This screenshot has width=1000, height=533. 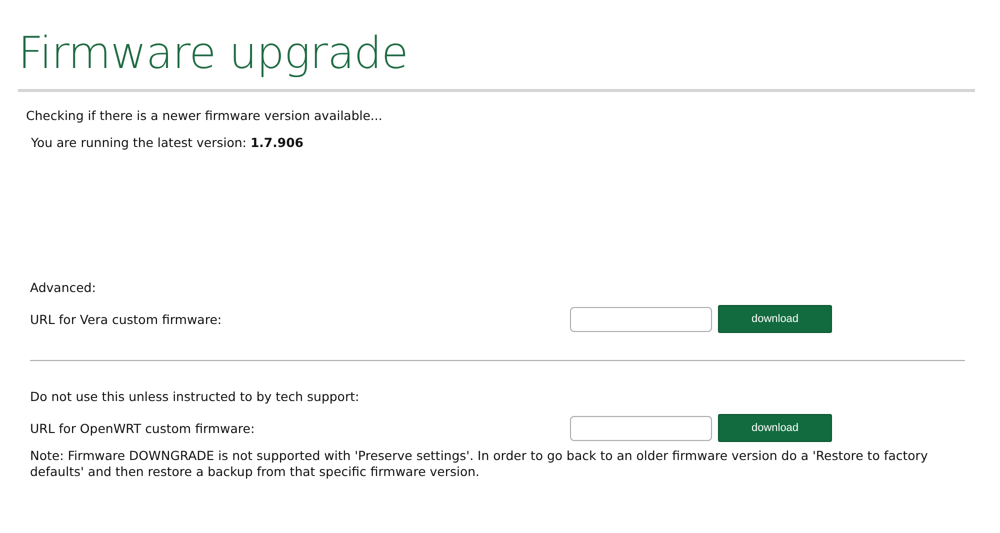 What do you see at coordinates (195, 396) in the screenshot?
I see `section-heading: Do not use this unless instructed to by tech support:` at bounding box center [195, 396].